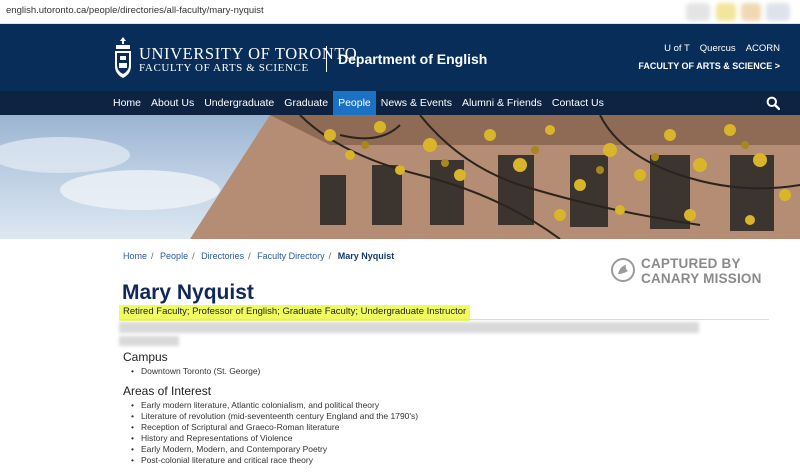 The image size is (800, 473). I want to click on canary-mission-logo-icon, so click(623, 270).